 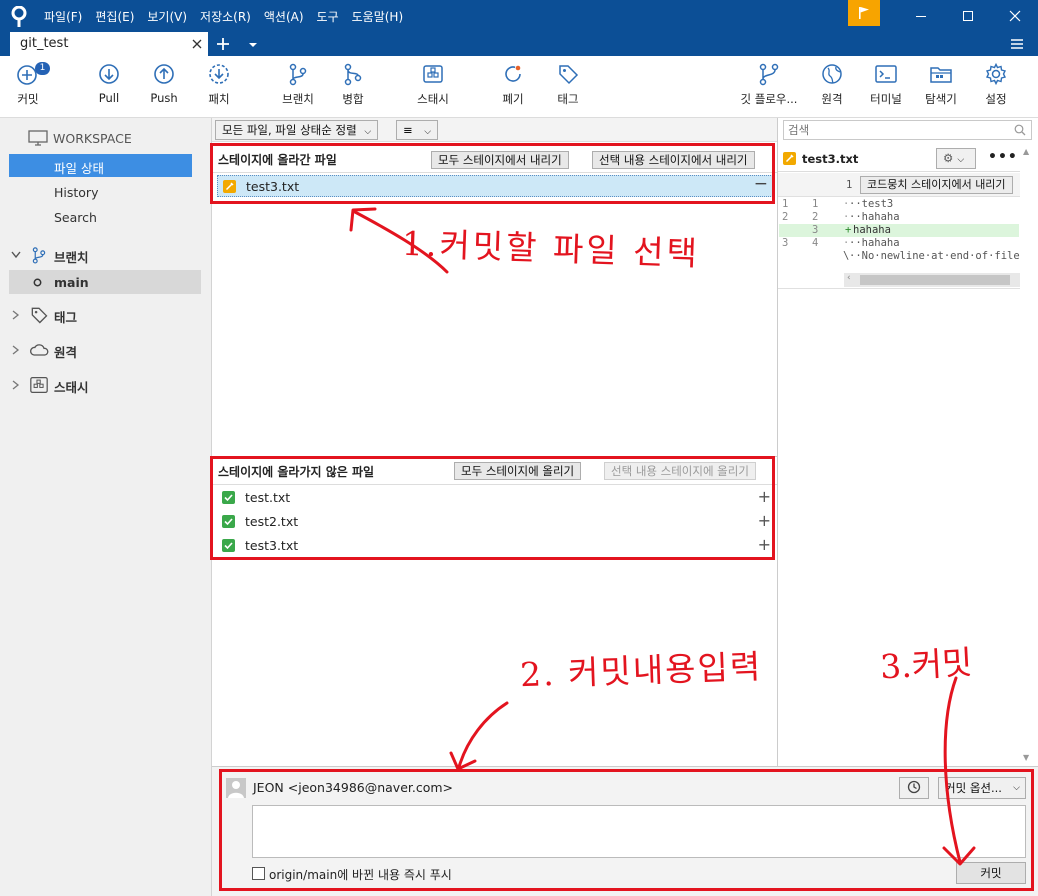 I want to click on merge-button: 병합, so click(x=353, y=84).